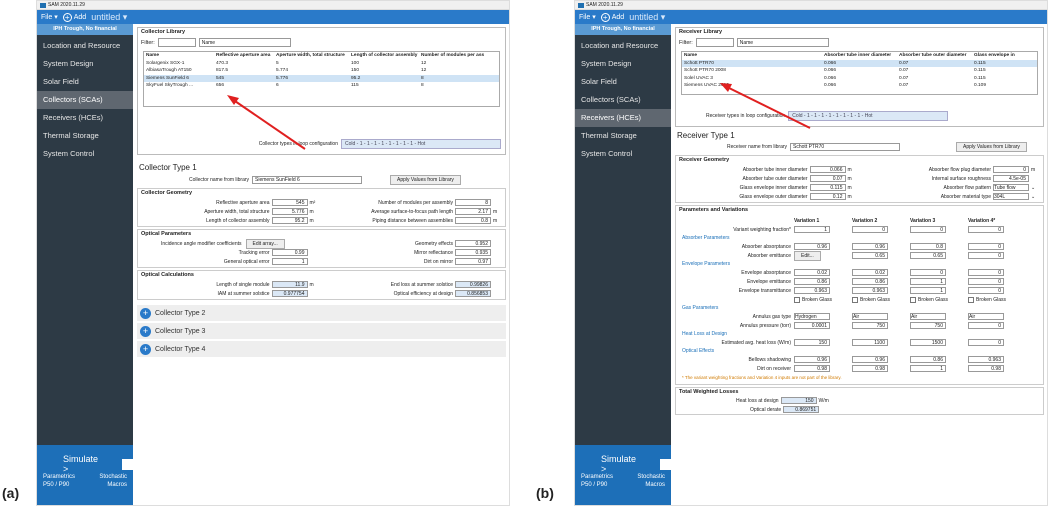  I want to click on gas-type-select: Hydrogen, so click(812, 316).